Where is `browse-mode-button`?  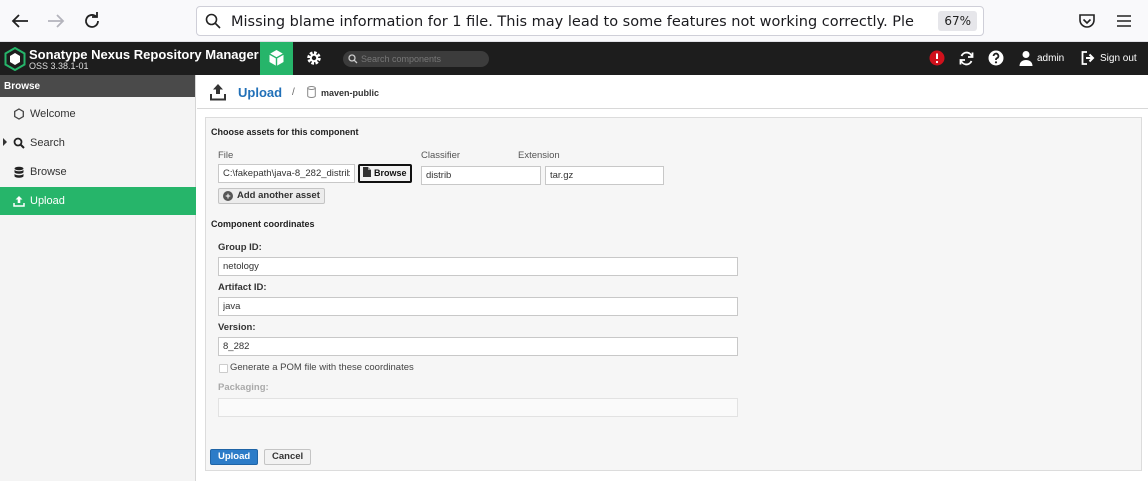 browse-mode-button is located at coordinates (276, 58).